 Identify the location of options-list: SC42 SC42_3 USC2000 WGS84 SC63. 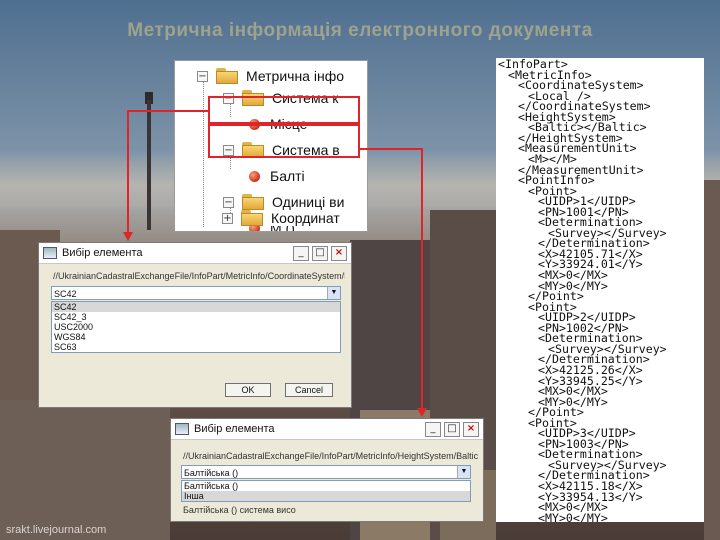
(196, 327).